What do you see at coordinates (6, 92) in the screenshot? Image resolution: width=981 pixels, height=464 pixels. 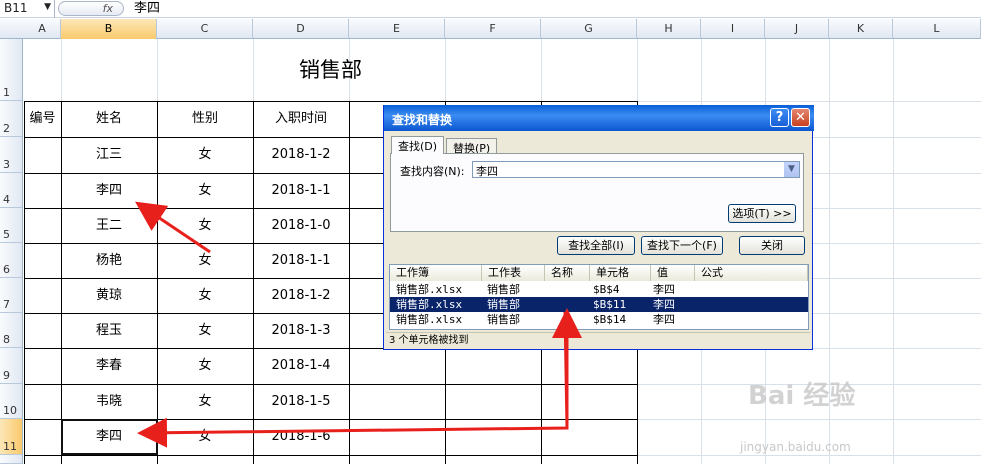 I see `row-number: 1` at bounding box center [6, 92].